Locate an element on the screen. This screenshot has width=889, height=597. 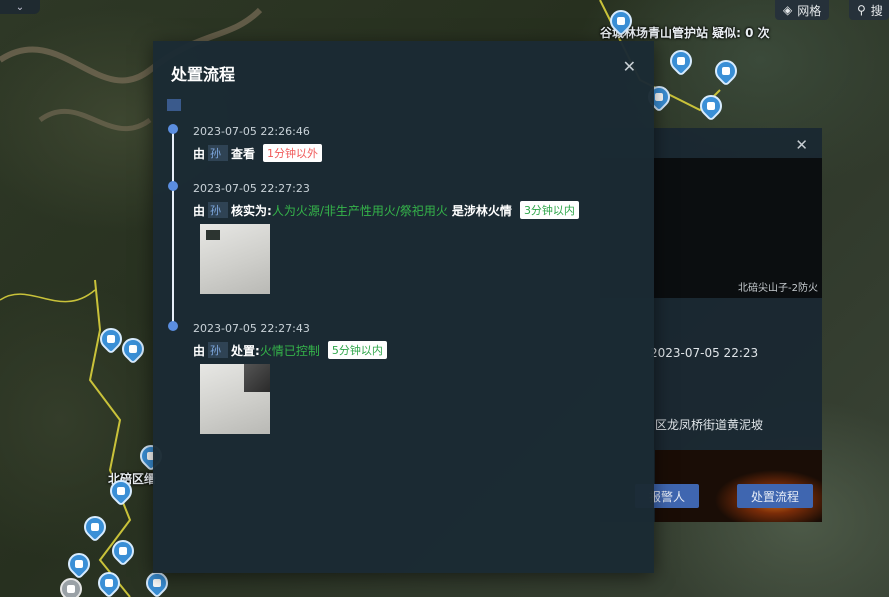
entry-time: 2023-07-05 22:27:23 is located at coordinates (251, 188).